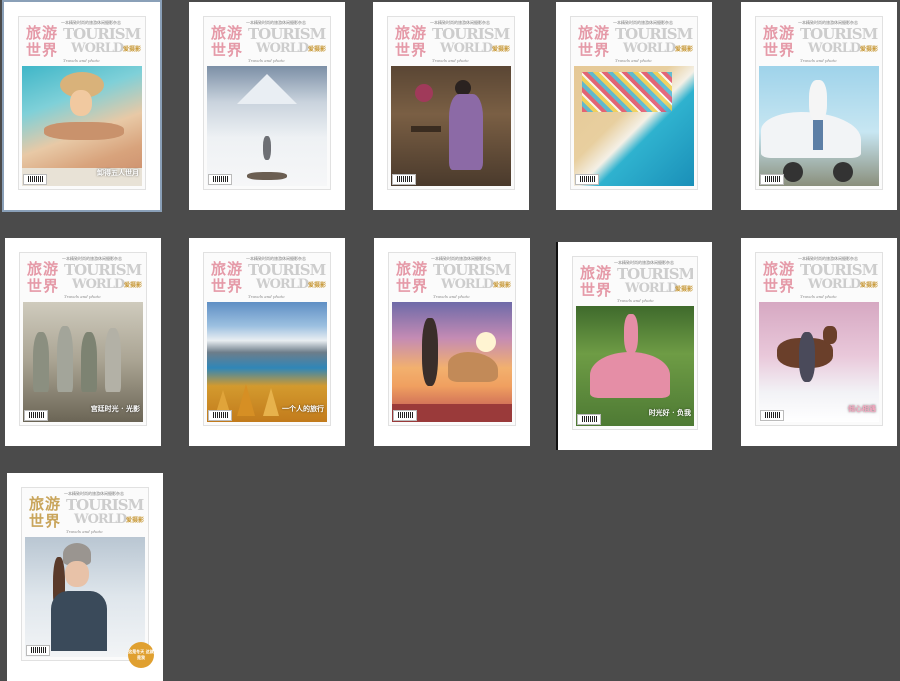 This screenshot has width=900, height=681. What do you see at coordinates (303, 408) in the screenshot?
I see `cover-headline: 一个人的旅行` at bounding box center [303, 408].